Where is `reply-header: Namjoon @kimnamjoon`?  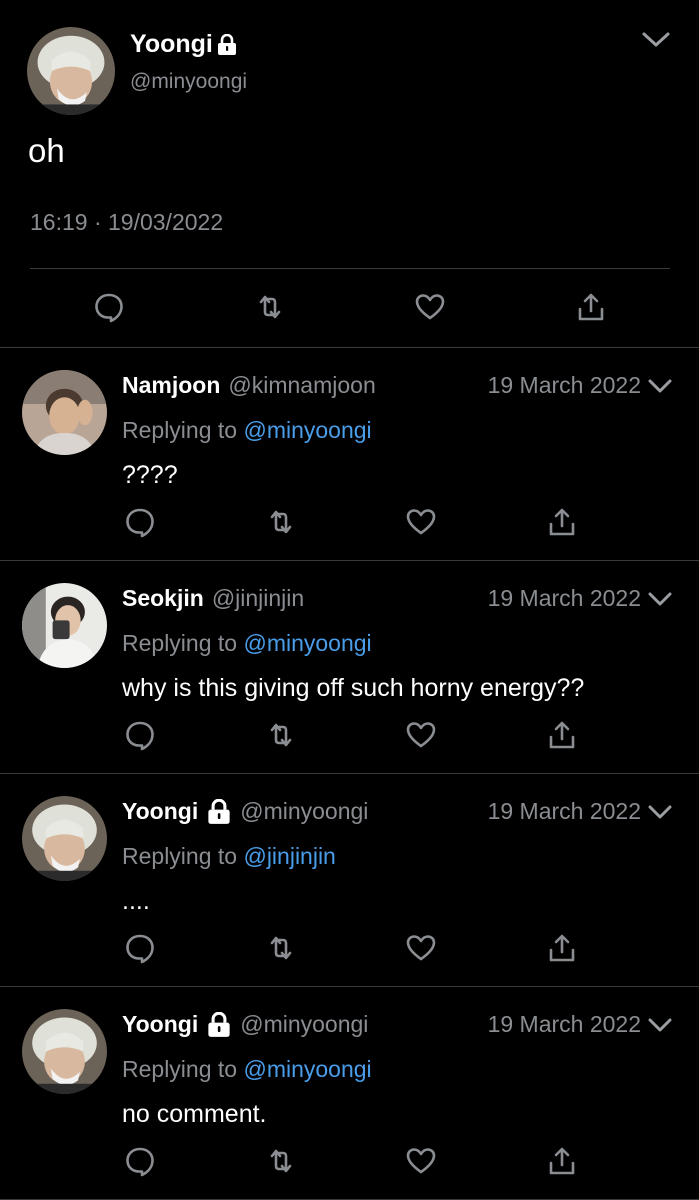 reply-header: Namjoon @kimnamjoon is located at coordinates (249, 385).